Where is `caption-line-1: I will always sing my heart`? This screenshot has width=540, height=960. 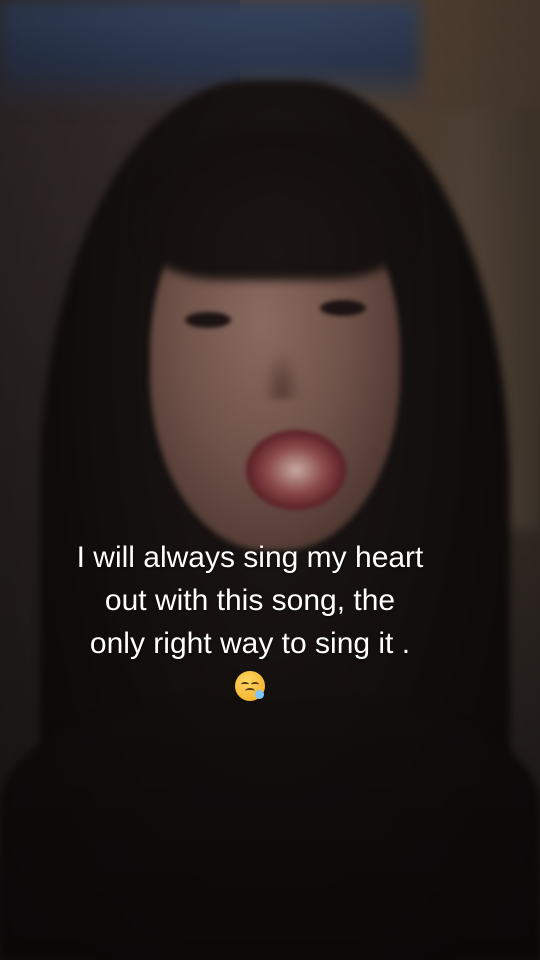 caption-line-1: I will always sing my heart is located at coordinates (250, 557).